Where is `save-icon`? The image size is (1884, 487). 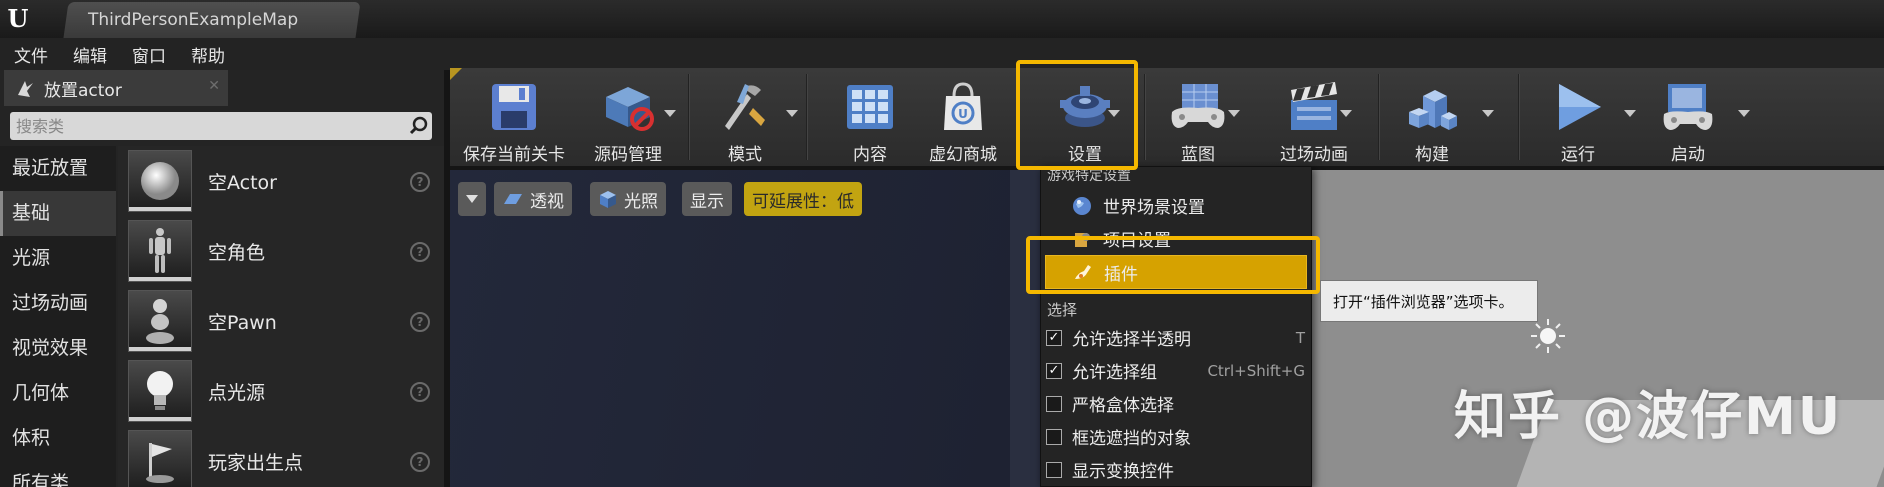 save-icon is located at coordinates (514, 107).